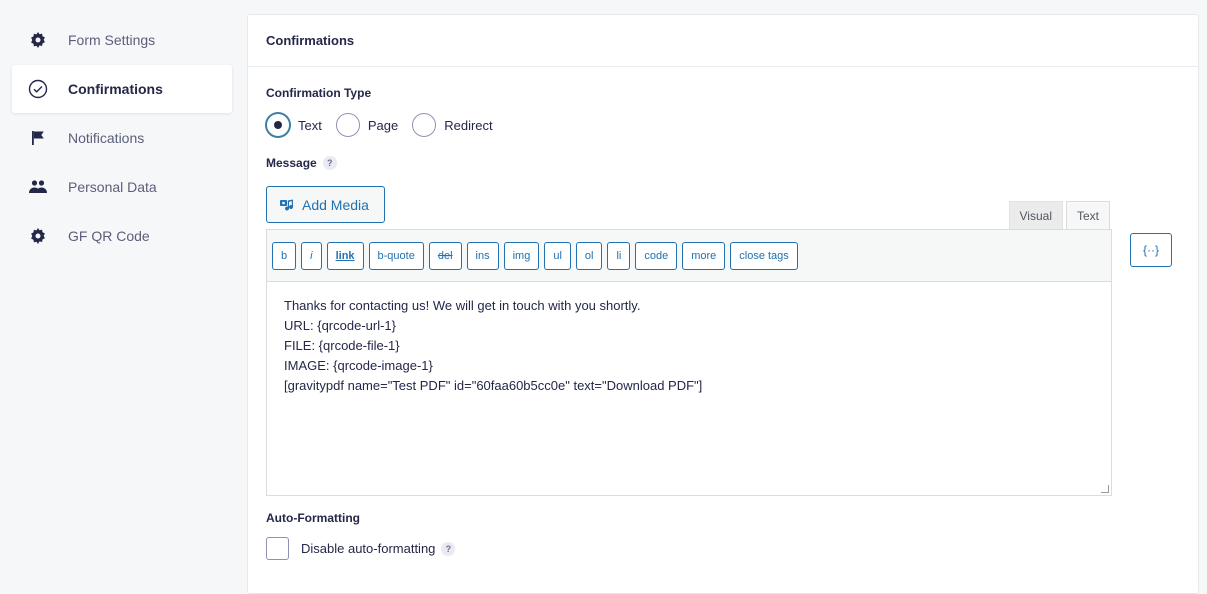 The height and width of the screenshot is (594, 1207). I want to click on radio-label: Page, so click(383, 125).